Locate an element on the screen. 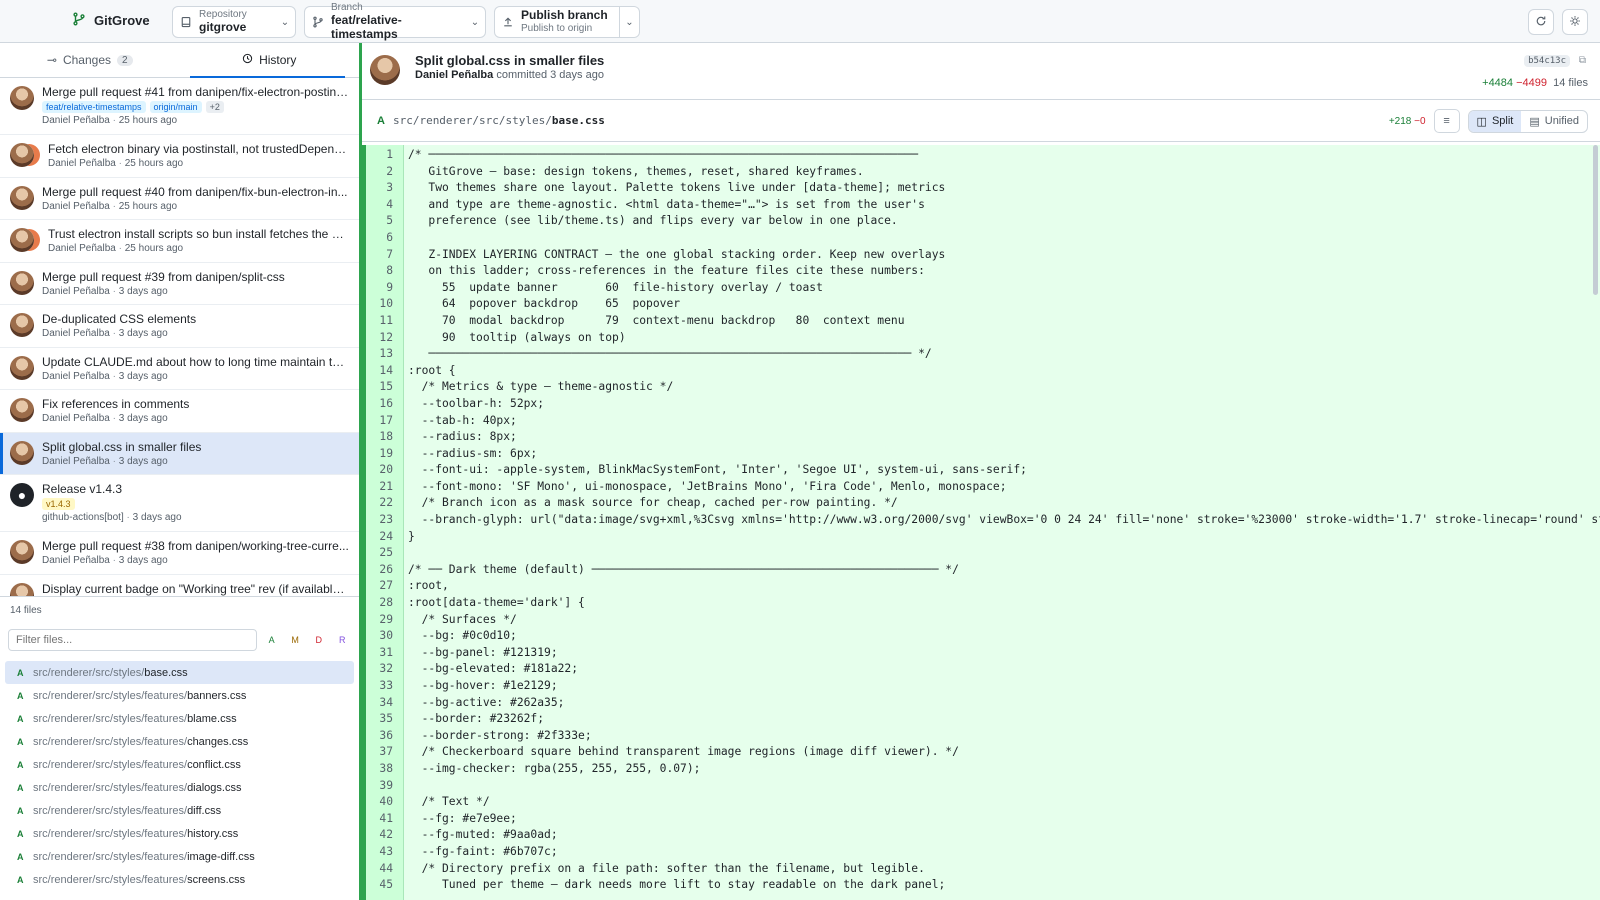 Image resolution: width=1600 pixels, height=900 pixels. avatar is located at coordinates (22, 552).